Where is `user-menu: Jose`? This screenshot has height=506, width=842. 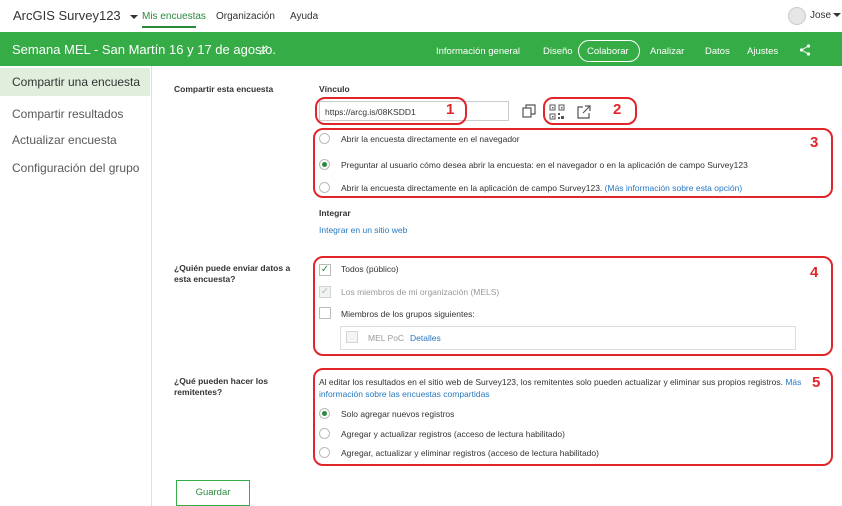 user-menu: Jose is located at coordinates (826, 15).